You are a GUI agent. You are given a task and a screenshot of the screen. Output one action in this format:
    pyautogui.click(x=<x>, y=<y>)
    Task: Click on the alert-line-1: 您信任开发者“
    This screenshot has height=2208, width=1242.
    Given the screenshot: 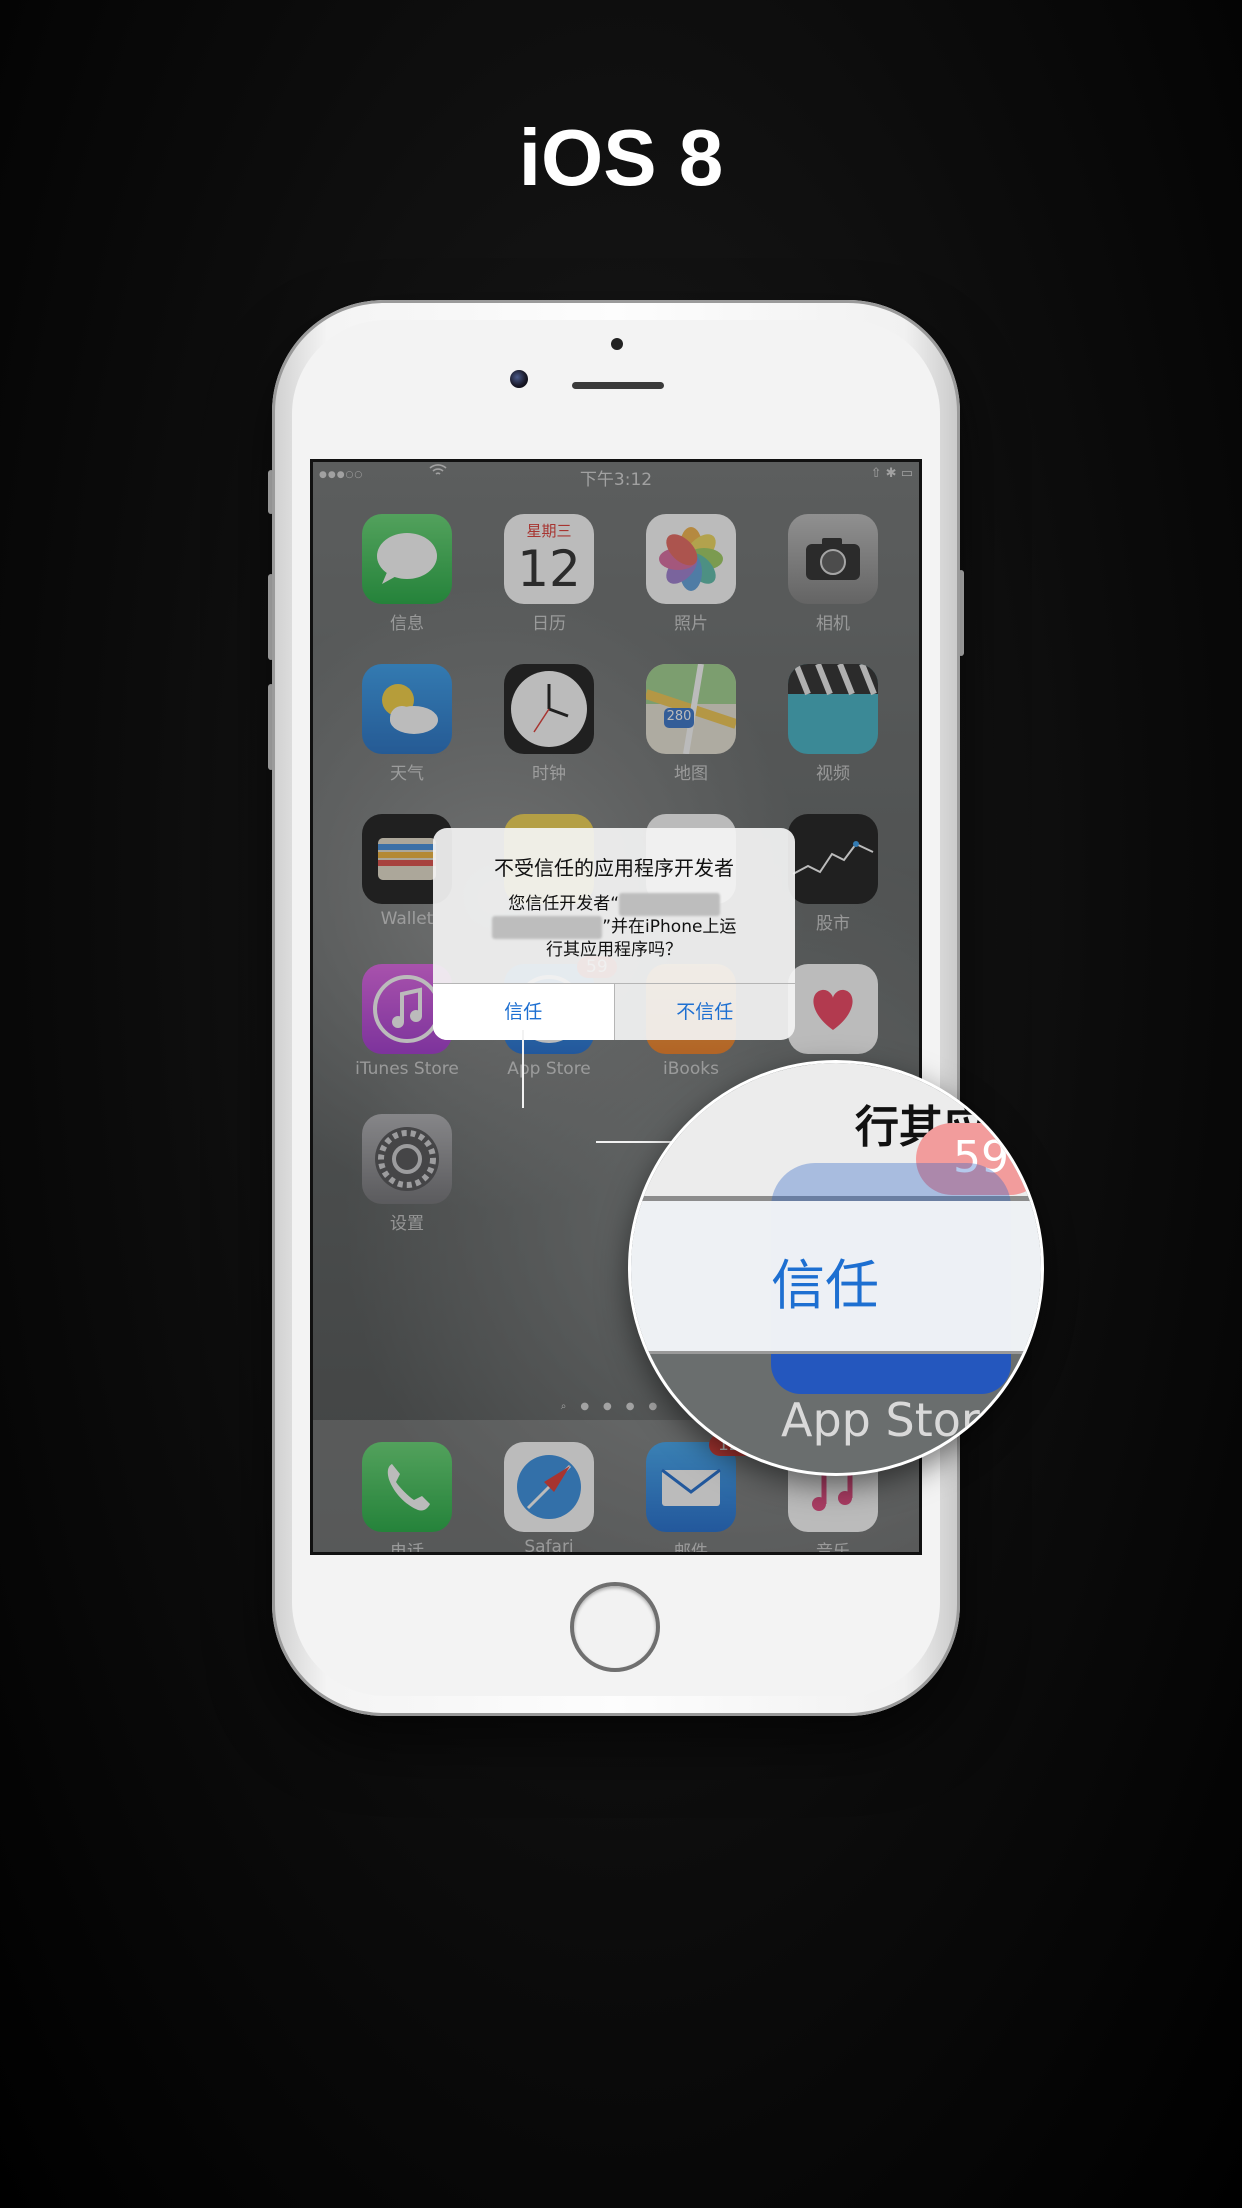 What is the action you would take?
    pyautogui.click(x=564, y=904)
    